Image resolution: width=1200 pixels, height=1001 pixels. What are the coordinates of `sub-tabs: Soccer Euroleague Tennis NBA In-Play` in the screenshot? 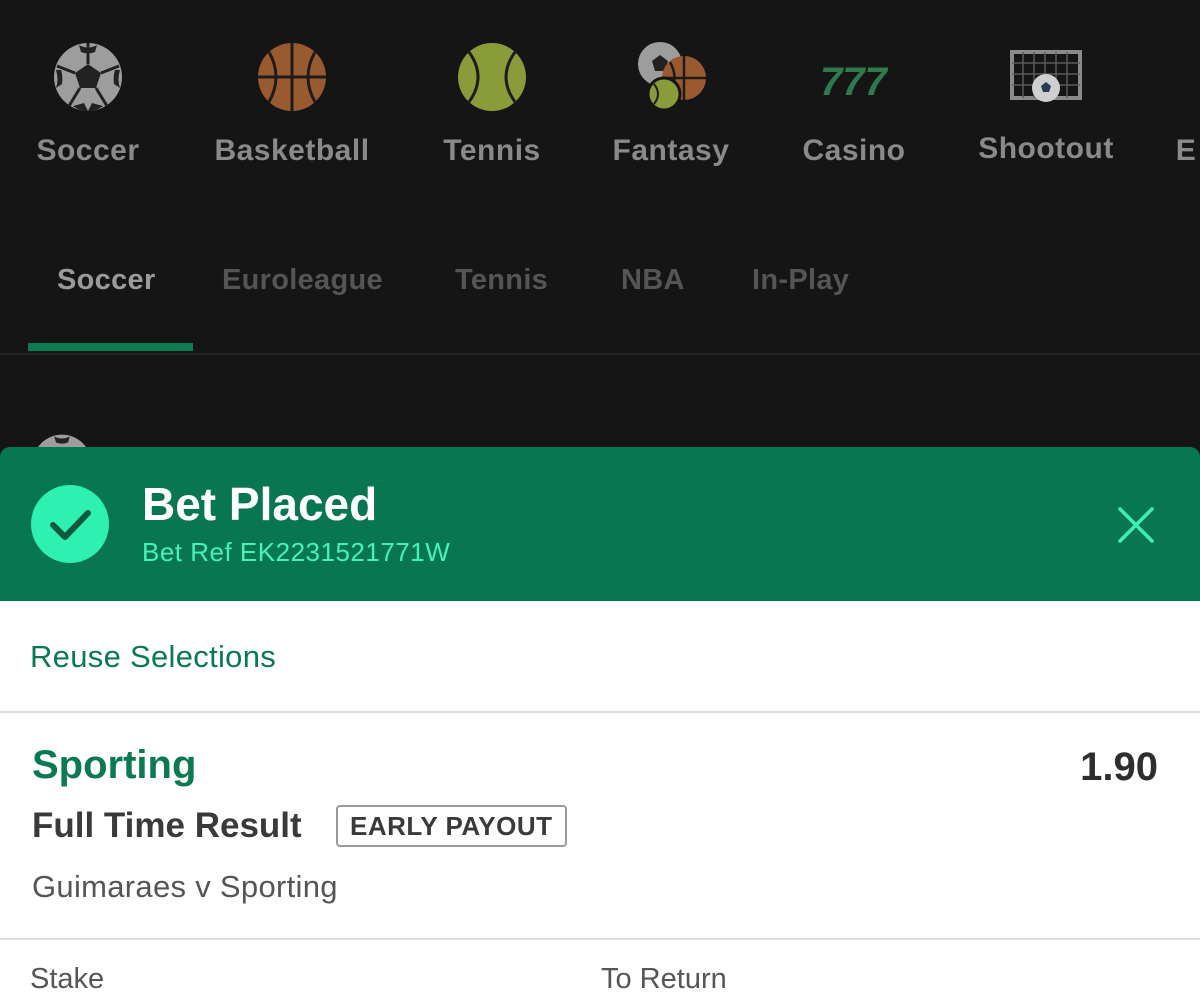 It's located at (600, 292).